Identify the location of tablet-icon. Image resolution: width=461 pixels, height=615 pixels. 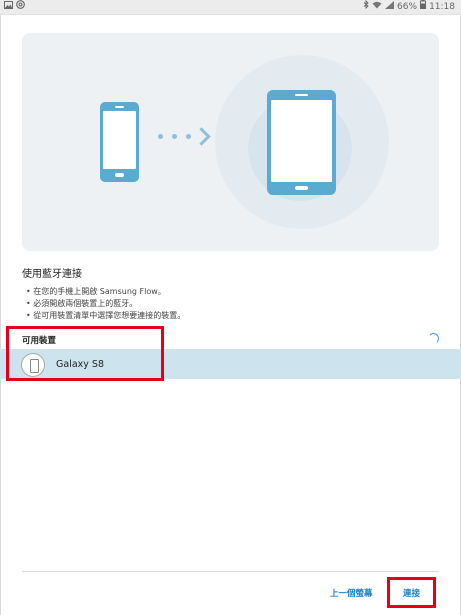
(301, 142).